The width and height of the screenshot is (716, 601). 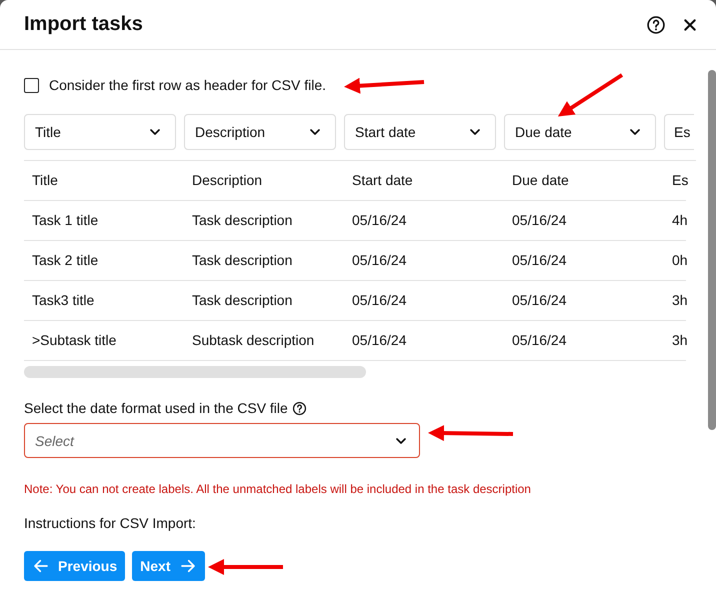 What do you see at coordinates (104, 261) in the screenshot?
I see `table-cell: Task 2 title` at bounding box center [104, 261].